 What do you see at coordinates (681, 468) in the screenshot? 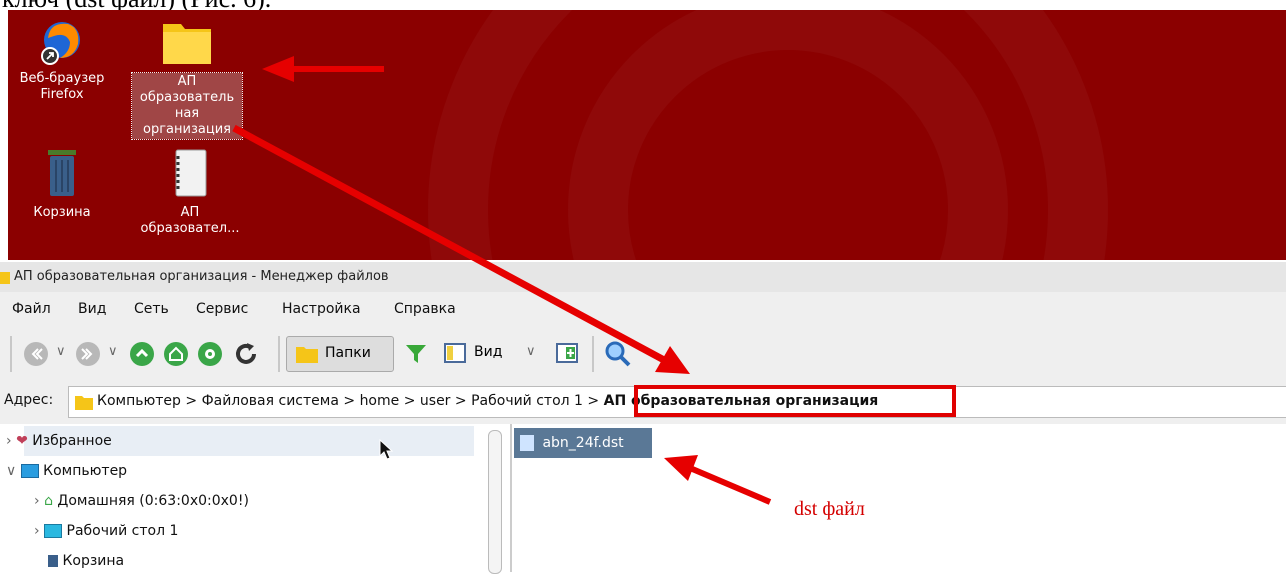
I see `arrow-to-file-head` at bounding box center [681, 468].